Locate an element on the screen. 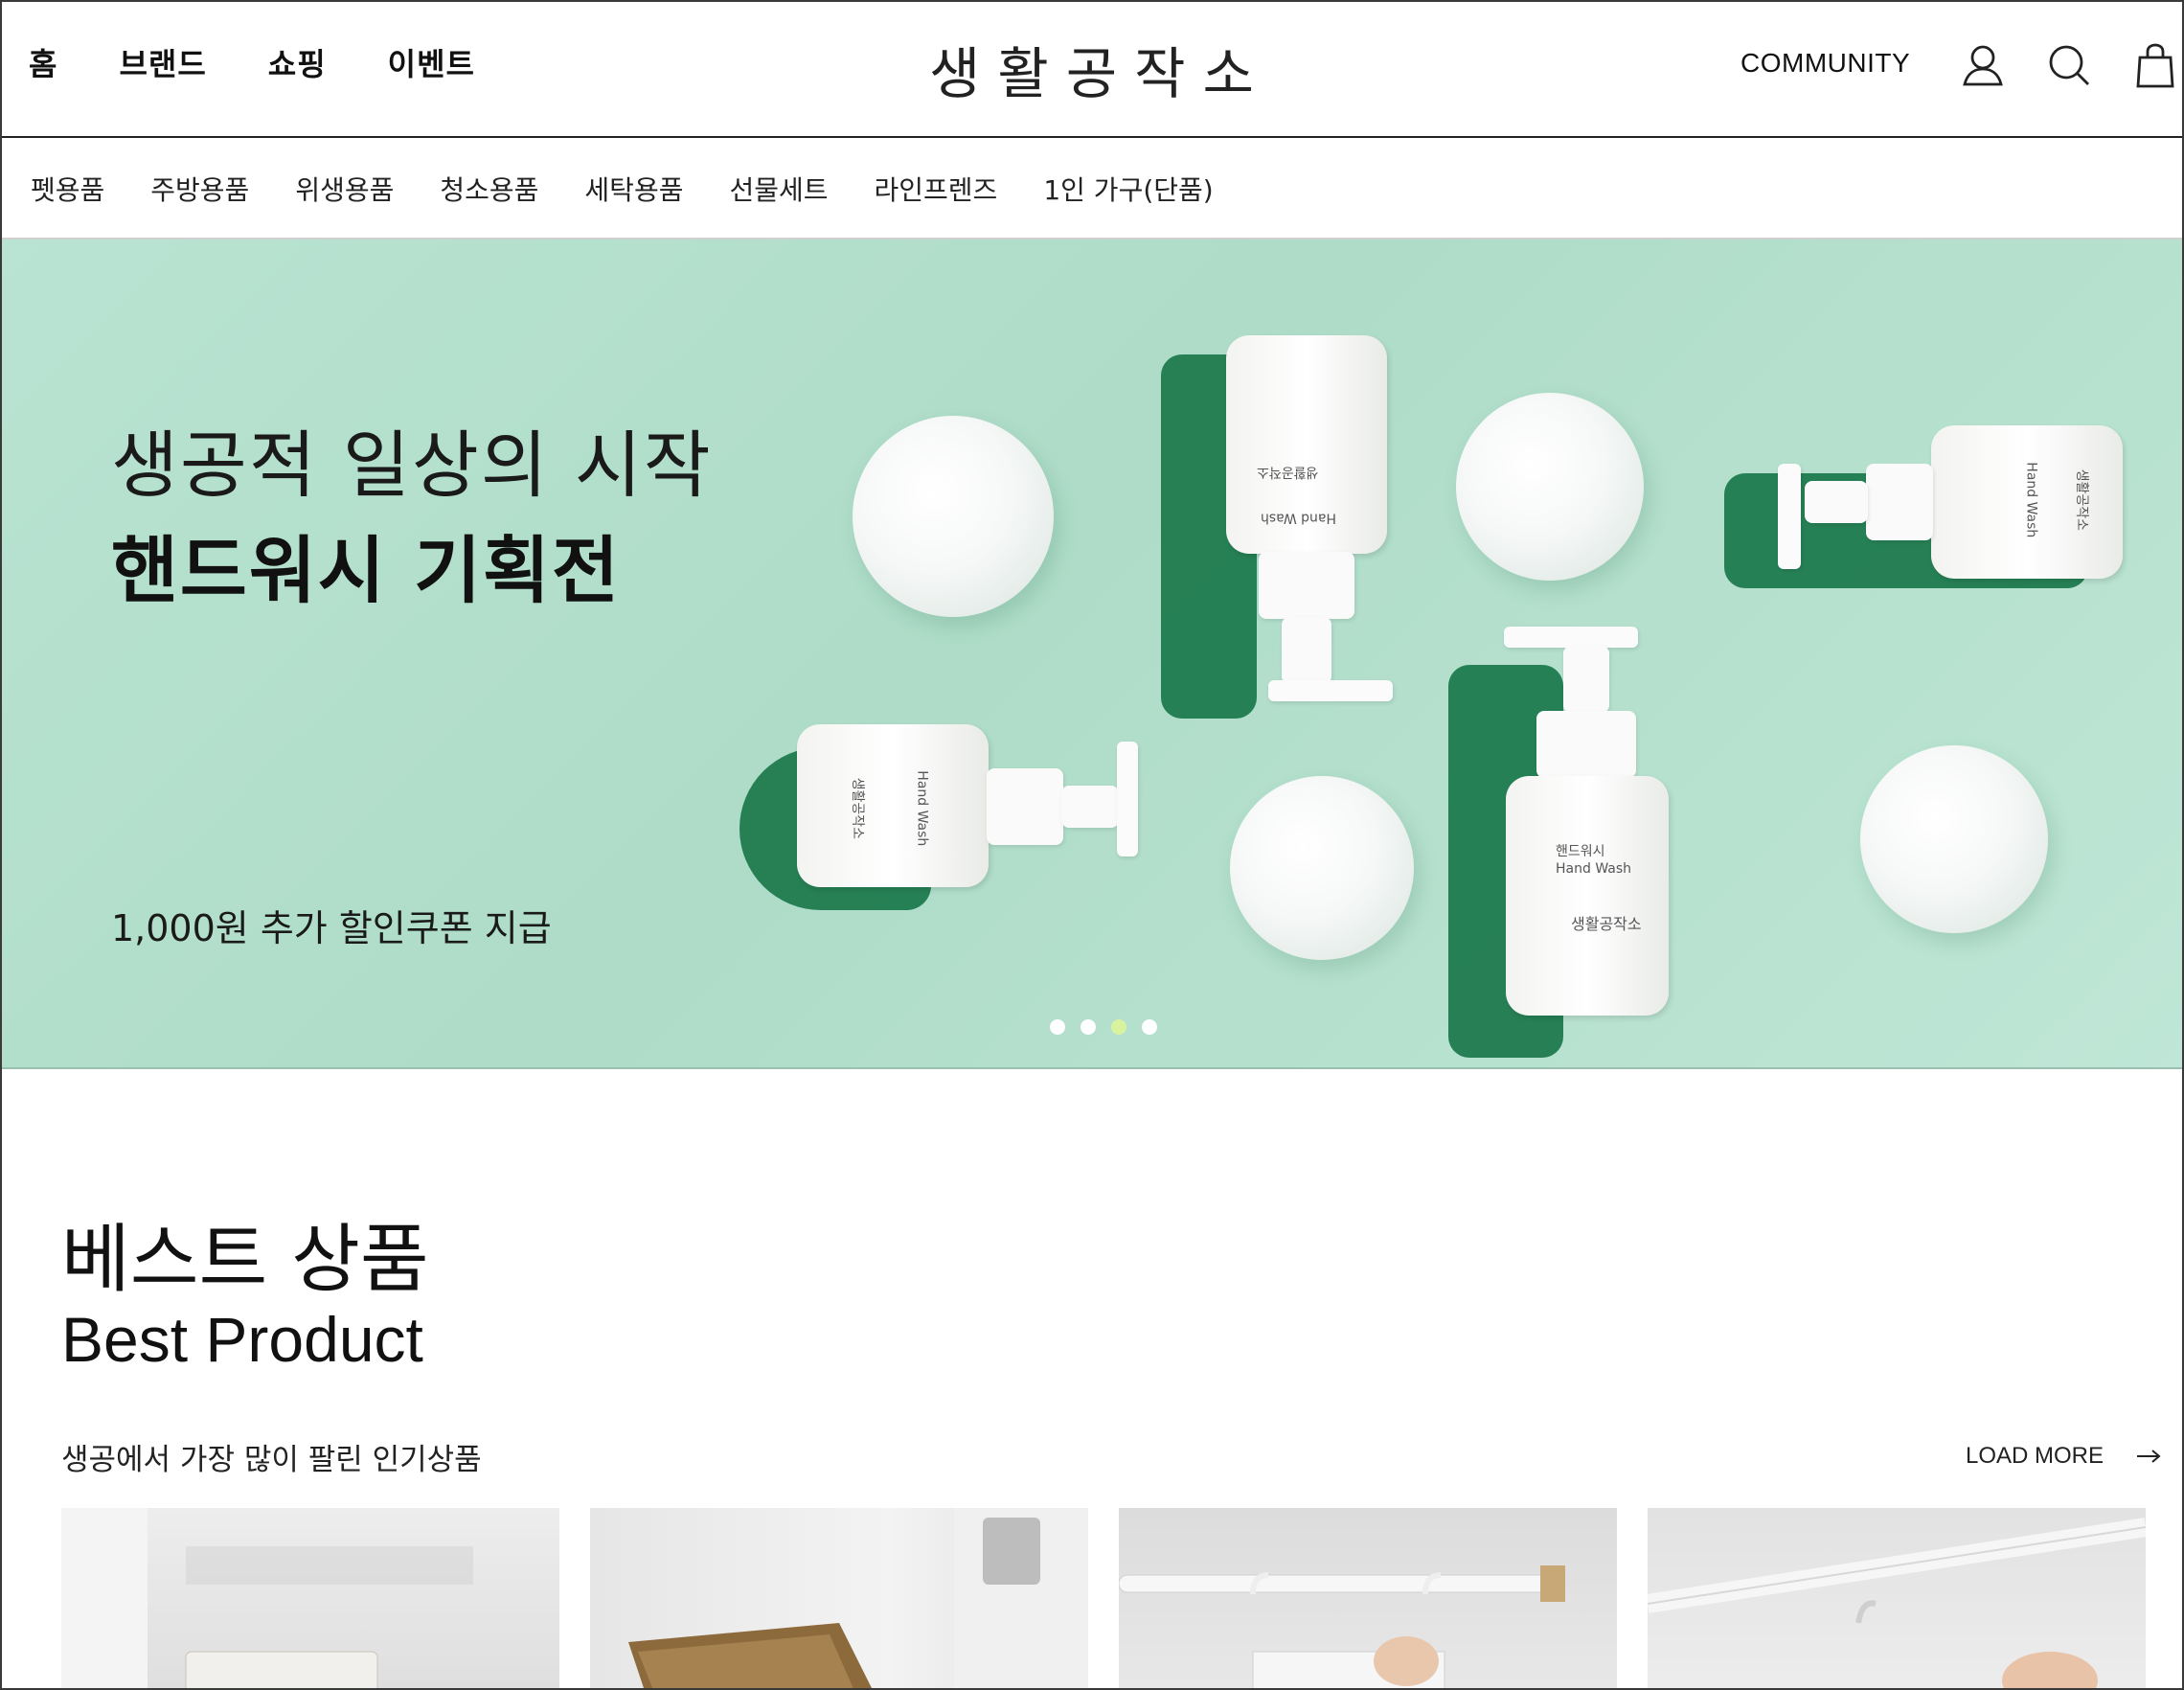 This screenshot has height=1690, width=2184. slide-indicators is located at coordinates (1104, 1027).